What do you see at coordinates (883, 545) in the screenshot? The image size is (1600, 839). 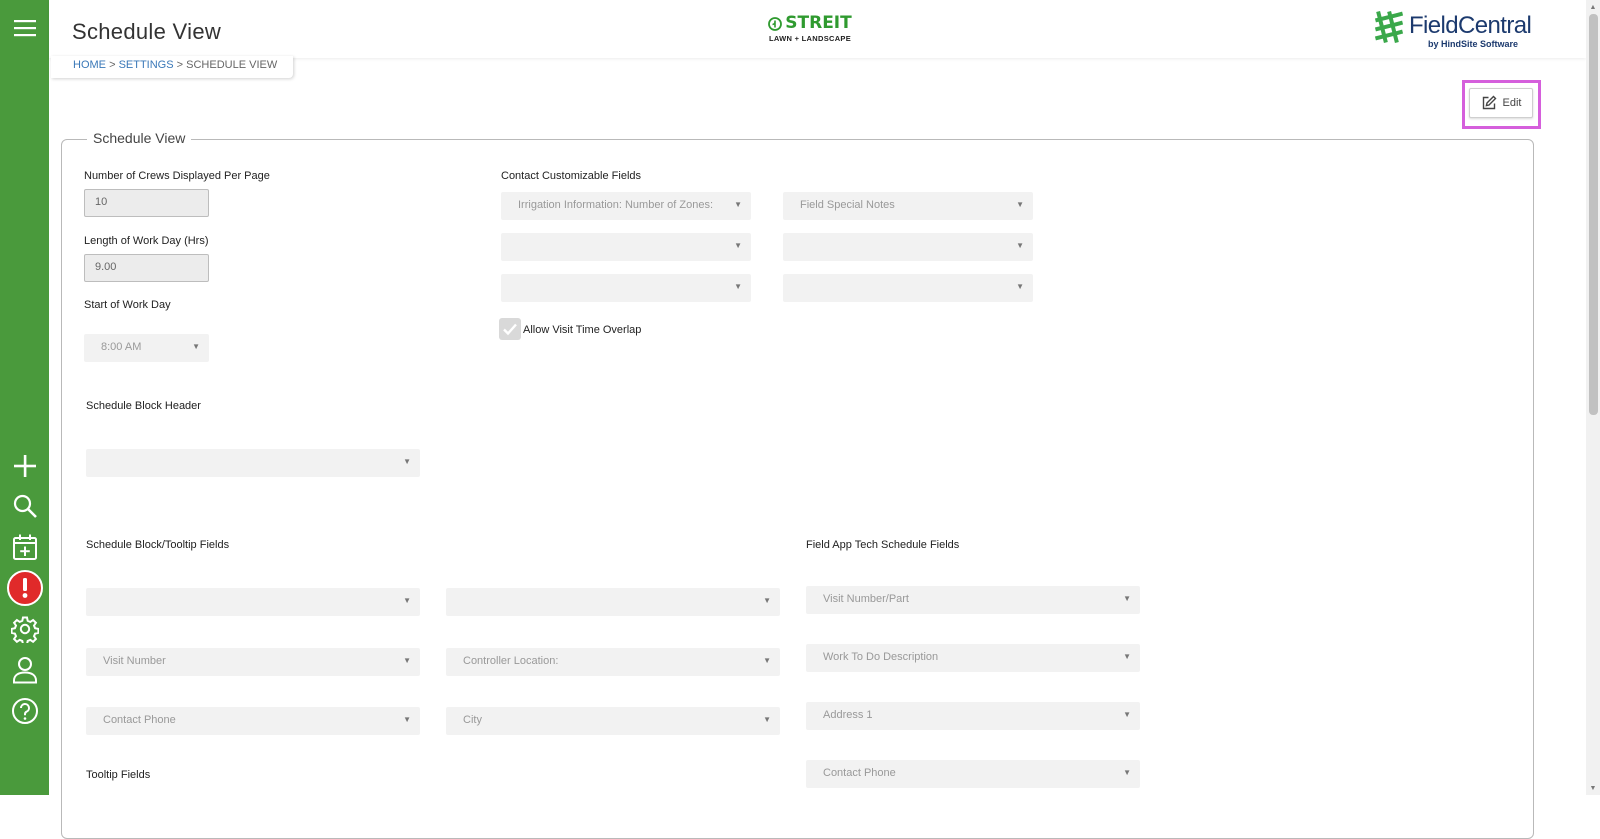 I see `field-app-label: Field App Tech Schedule Fields` at bounding box center [883, 545].